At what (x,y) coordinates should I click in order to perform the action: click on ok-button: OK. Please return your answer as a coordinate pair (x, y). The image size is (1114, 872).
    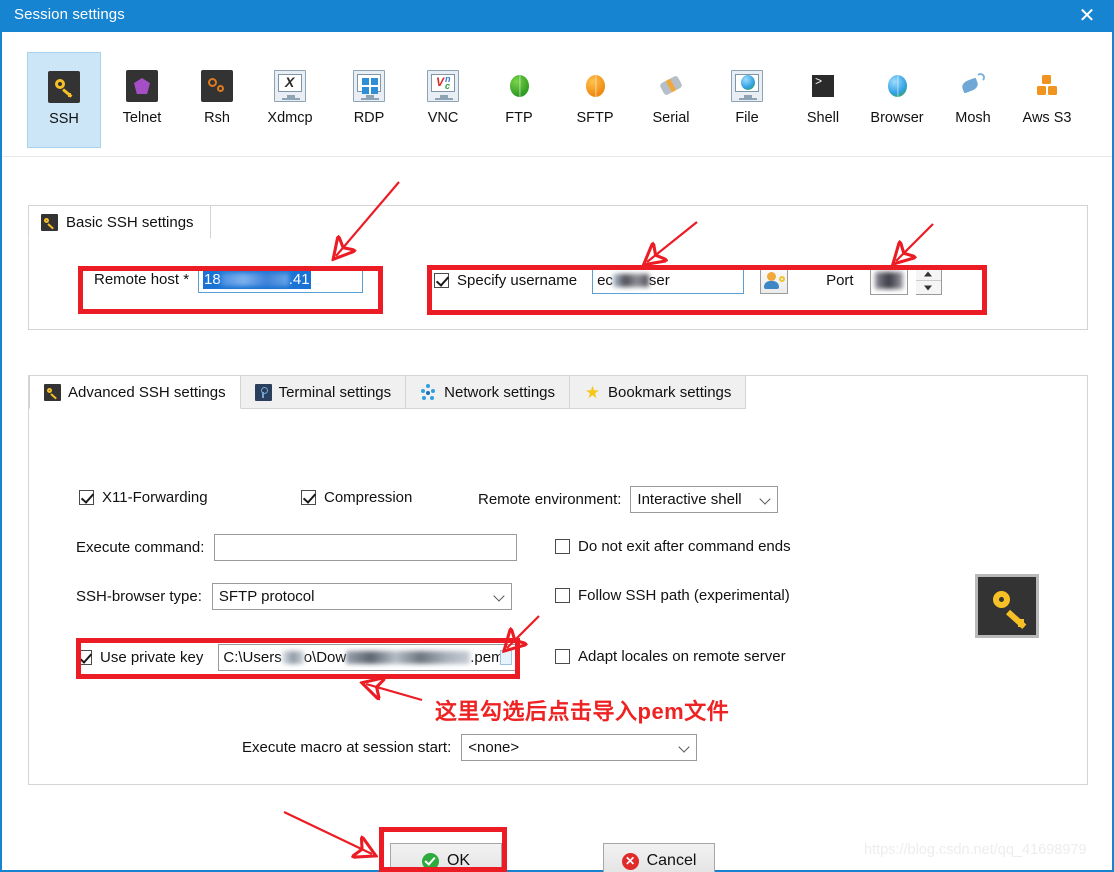
    Looking at the image, I should click on (446, 857).